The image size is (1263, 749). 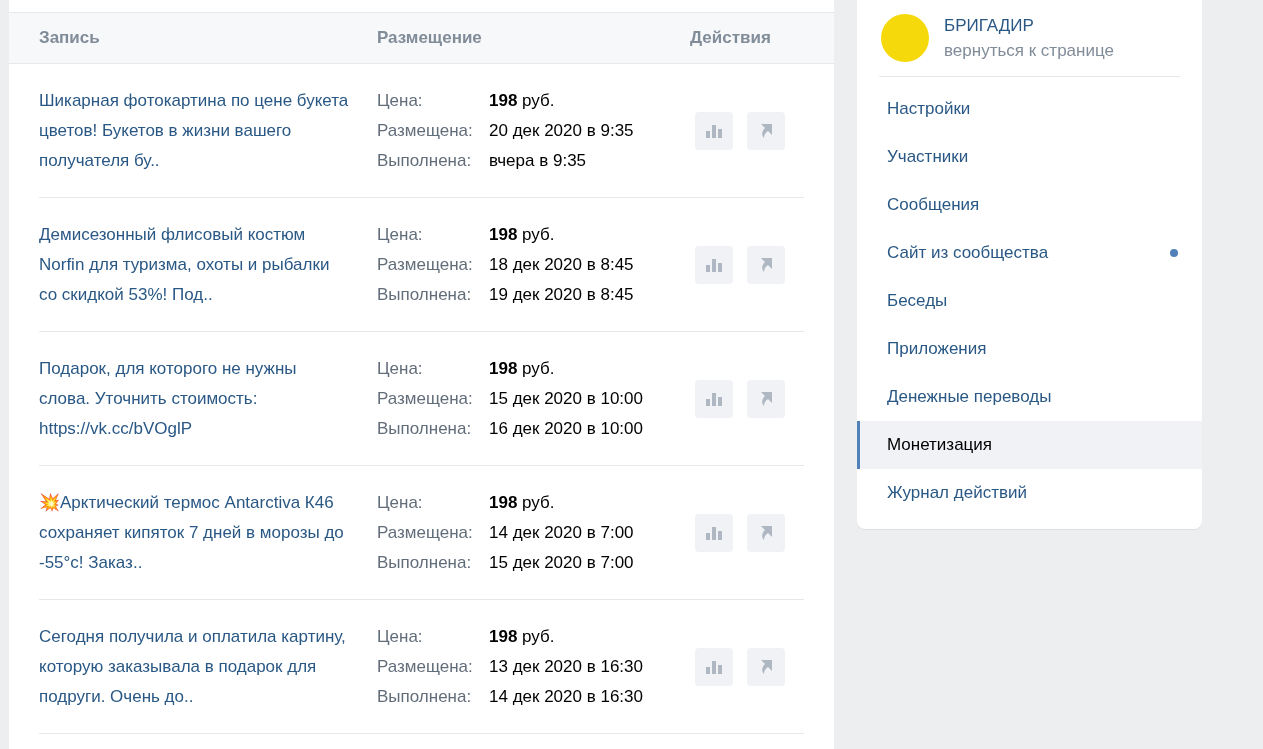 I want to click on menu-item: Приложения, so click(x=1029, y=349).